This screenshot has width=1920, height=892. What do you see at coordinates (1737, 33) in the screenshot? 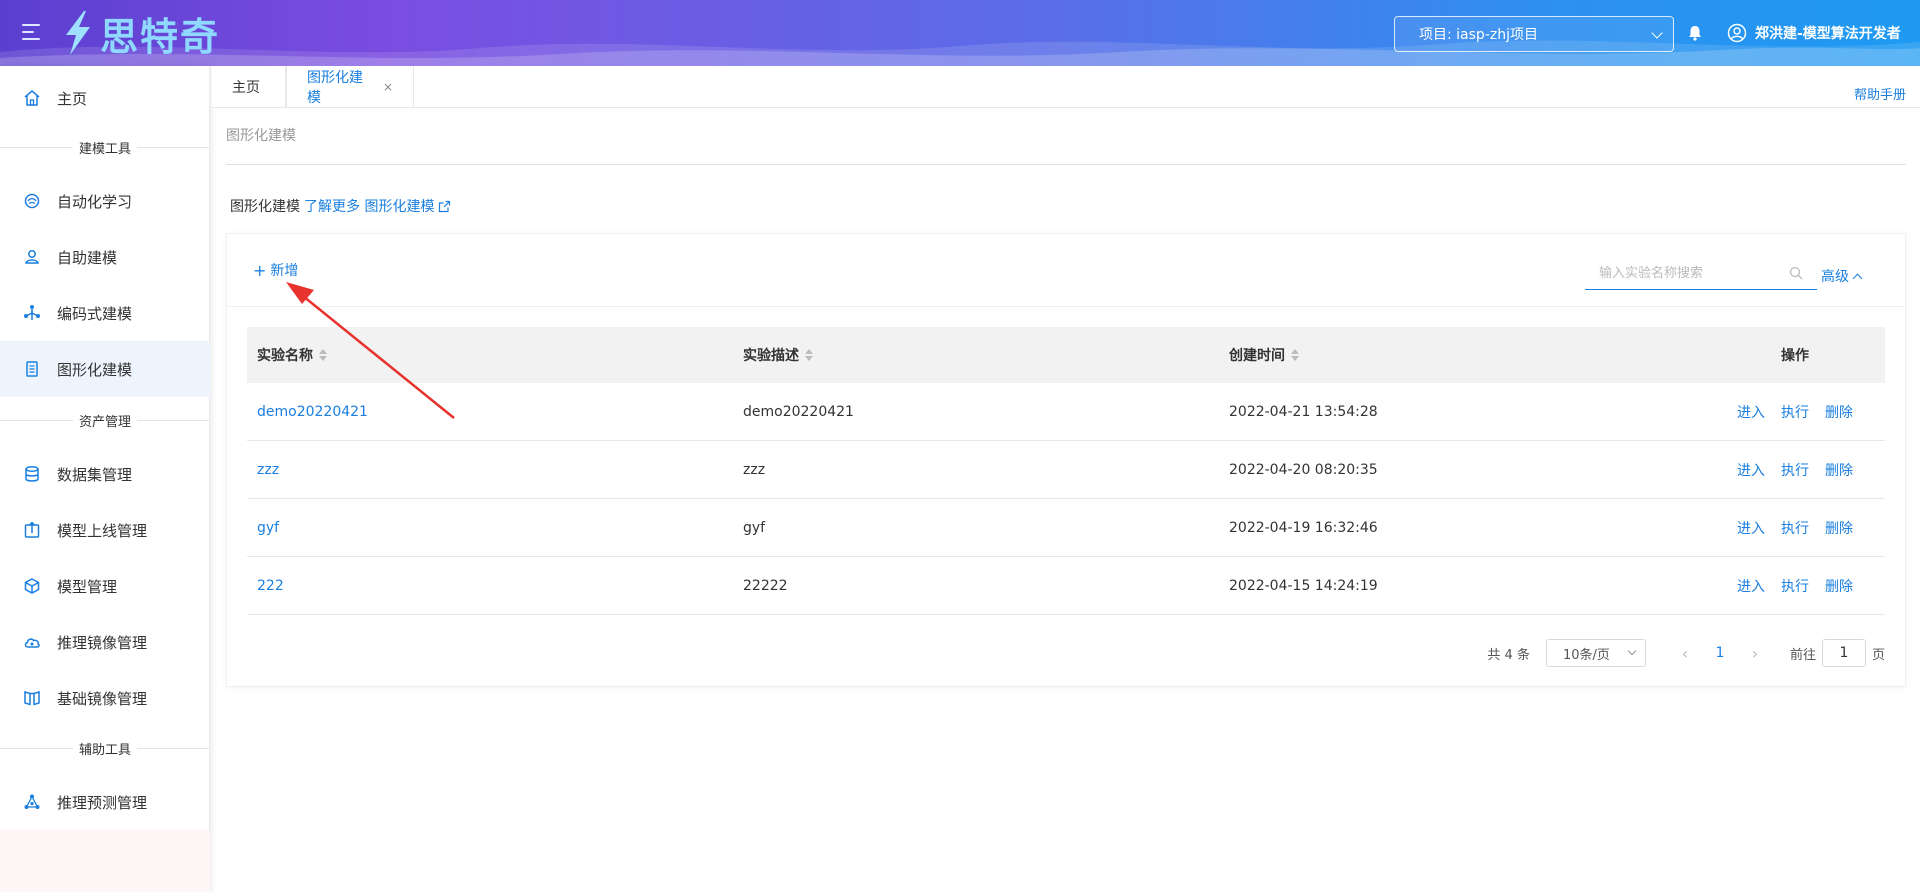
I see `user-avatar-icon` at bounding box center [1737, 33].